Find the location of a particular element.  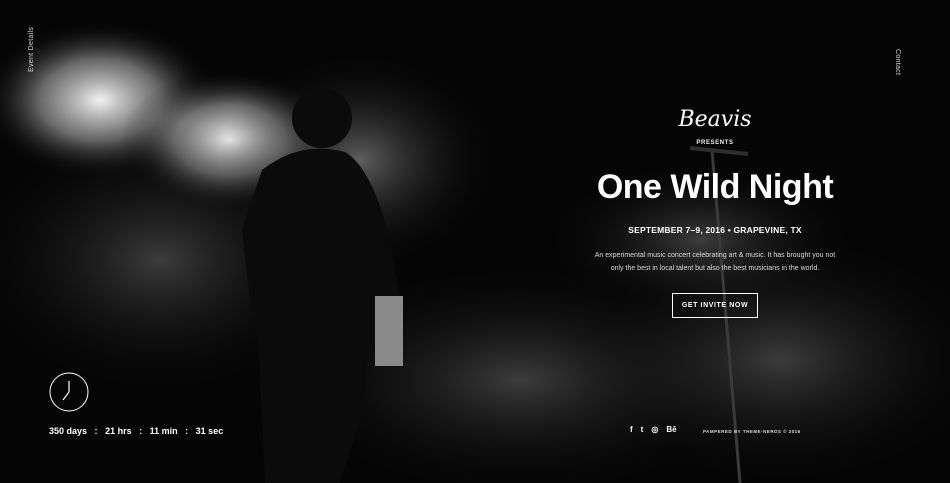

facebook-icon: f is located at coordinates (631, 429).